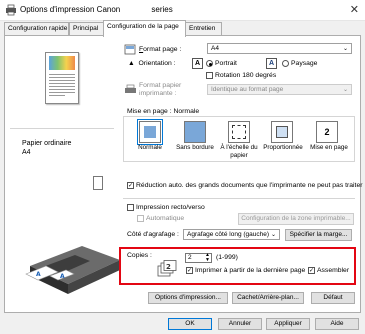  What do you see at coordinates (130, 88) in the screenshot?
I see `printer-paper-icon` at bounding box center [130, 88].